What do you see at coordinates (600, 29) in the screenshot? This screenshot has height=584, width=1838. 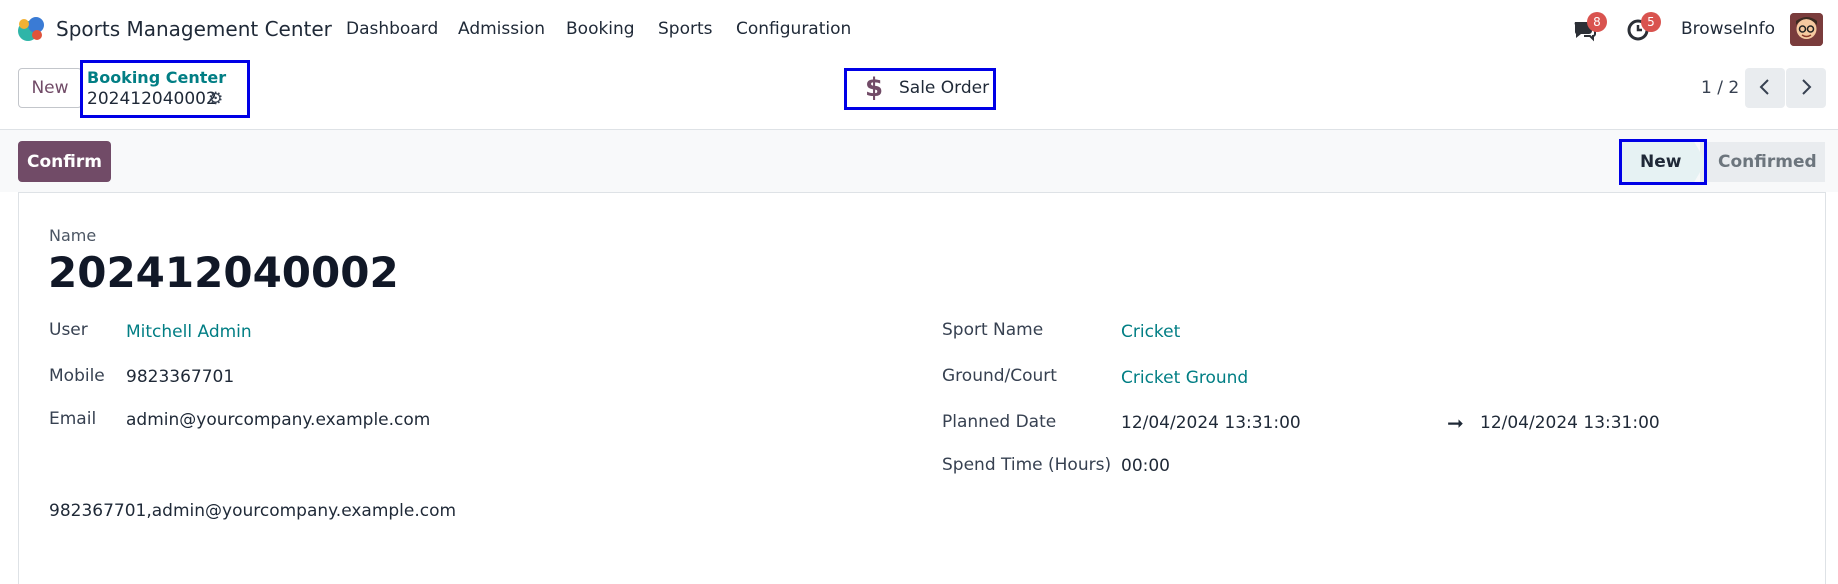 I see `menu-booking: Booking` at bounding box center [600, 29].